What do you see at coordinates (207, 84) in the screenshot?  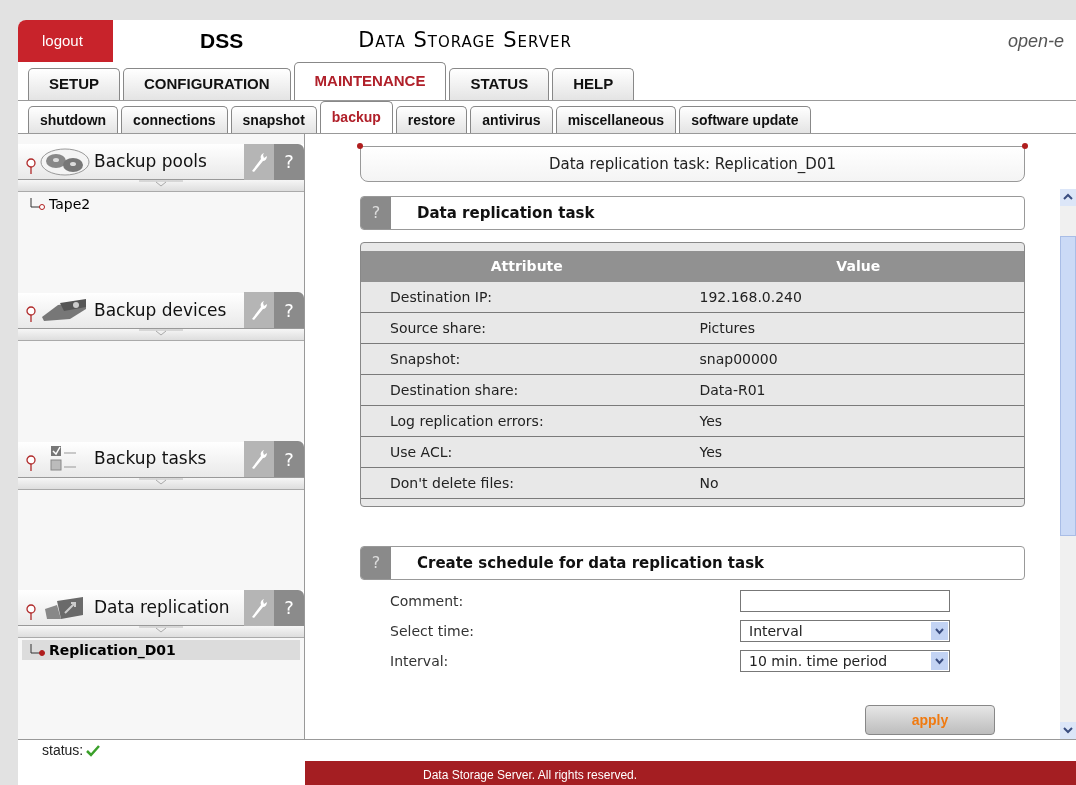 I see `main-tab: CONFIGURATION` at bounding box center [207, 84].